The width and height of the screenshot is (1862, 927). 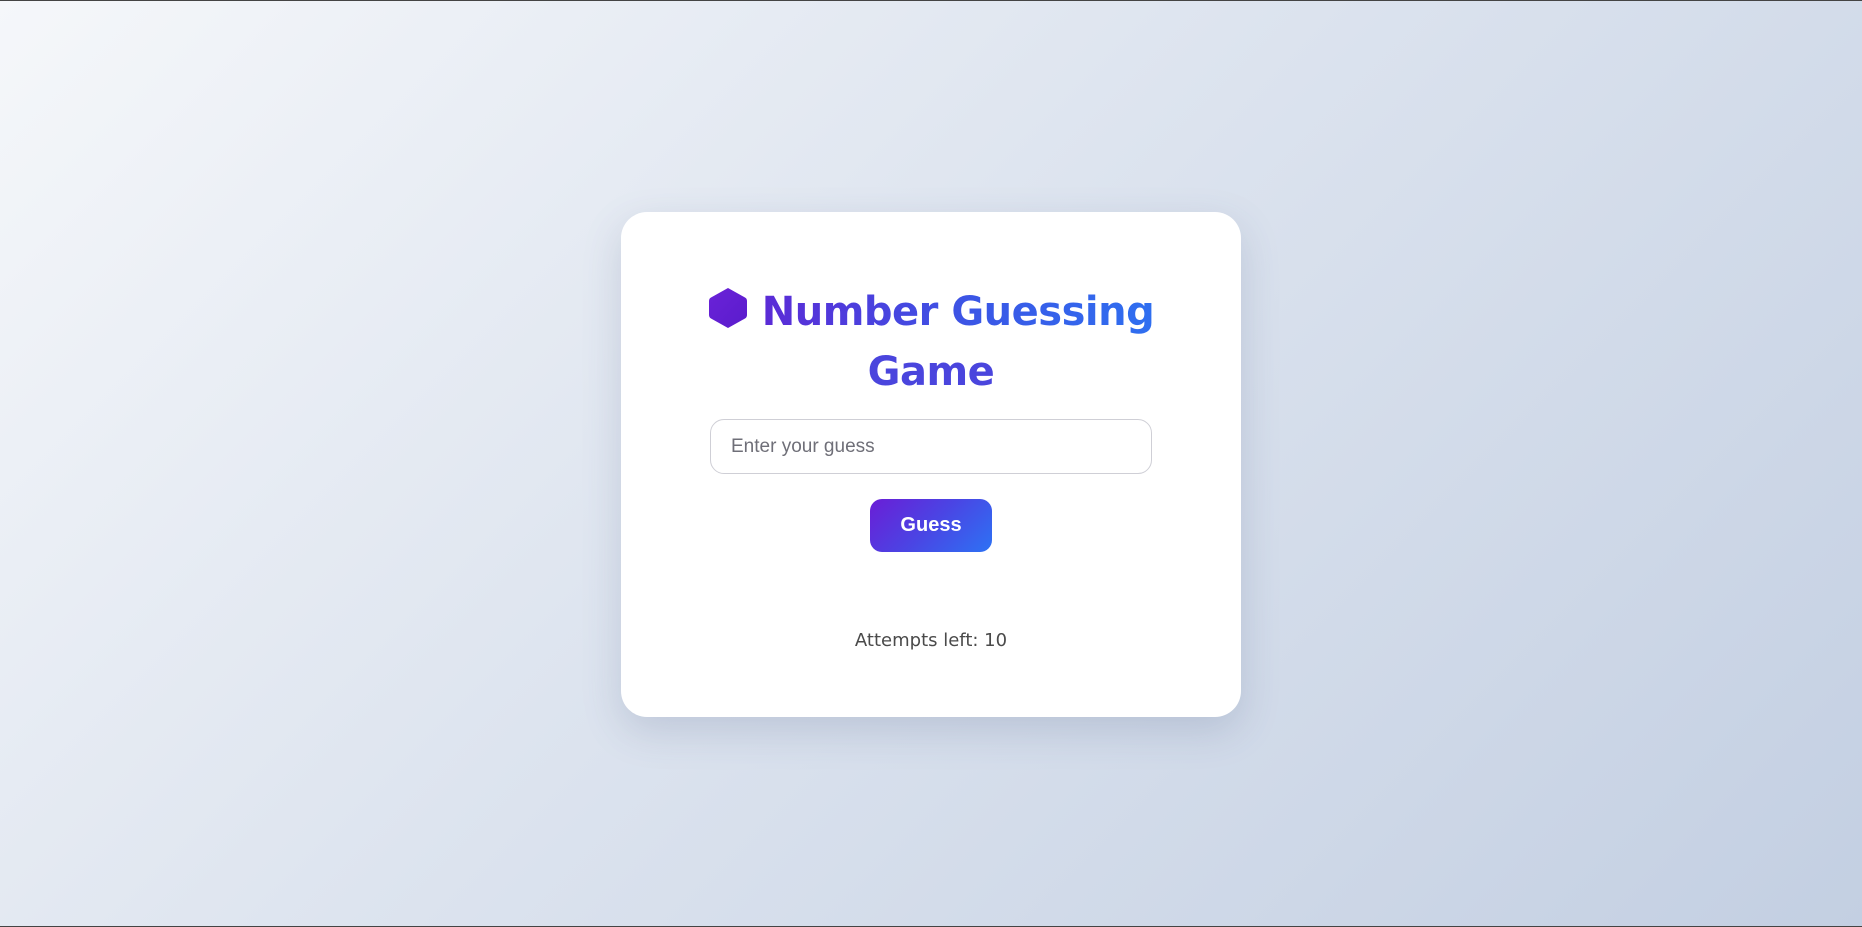 I want to click on title-text-line-2: Game, so click(x=931, y=372).